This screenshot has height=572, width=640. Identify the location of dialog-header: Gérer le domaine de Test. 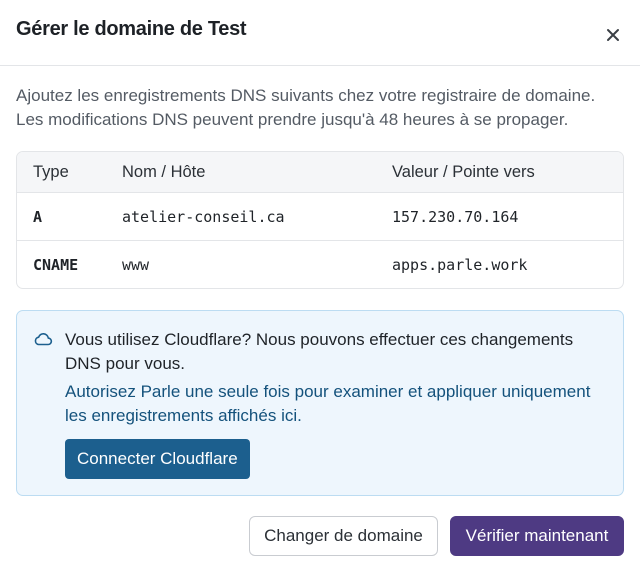
(320, 33).